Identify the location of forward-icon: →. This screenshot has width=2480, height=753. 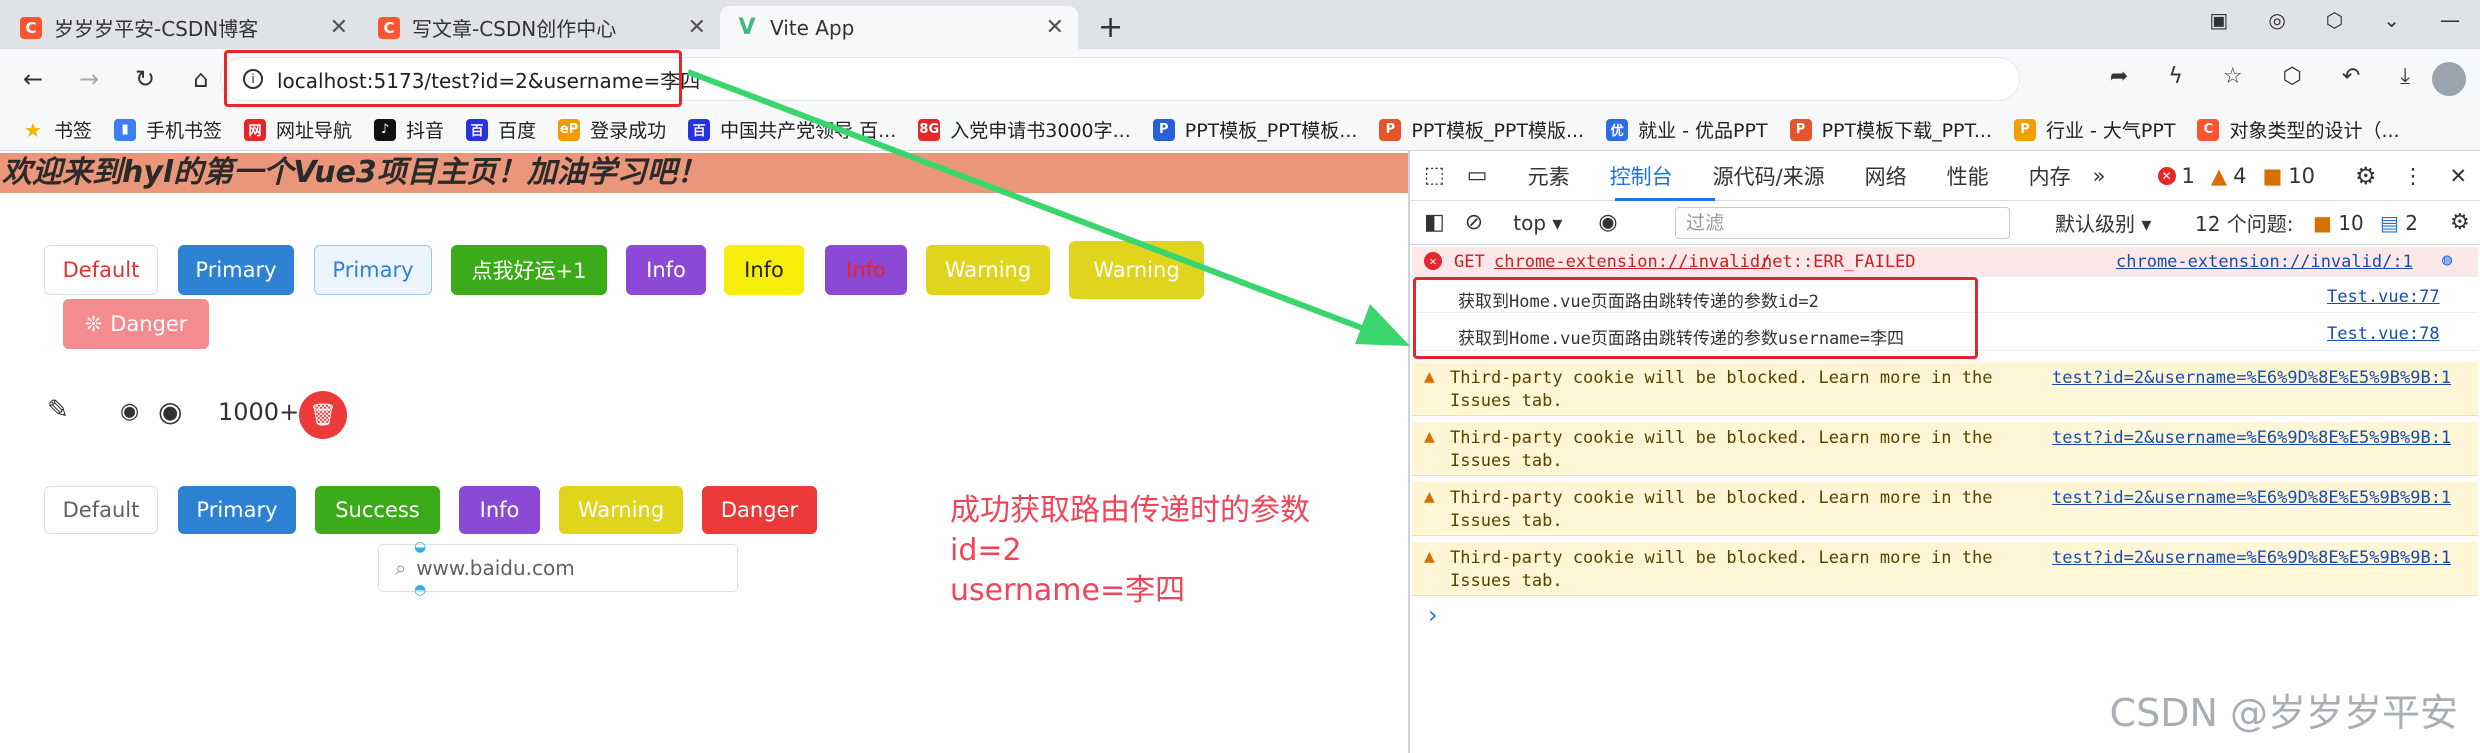
(89, 79).